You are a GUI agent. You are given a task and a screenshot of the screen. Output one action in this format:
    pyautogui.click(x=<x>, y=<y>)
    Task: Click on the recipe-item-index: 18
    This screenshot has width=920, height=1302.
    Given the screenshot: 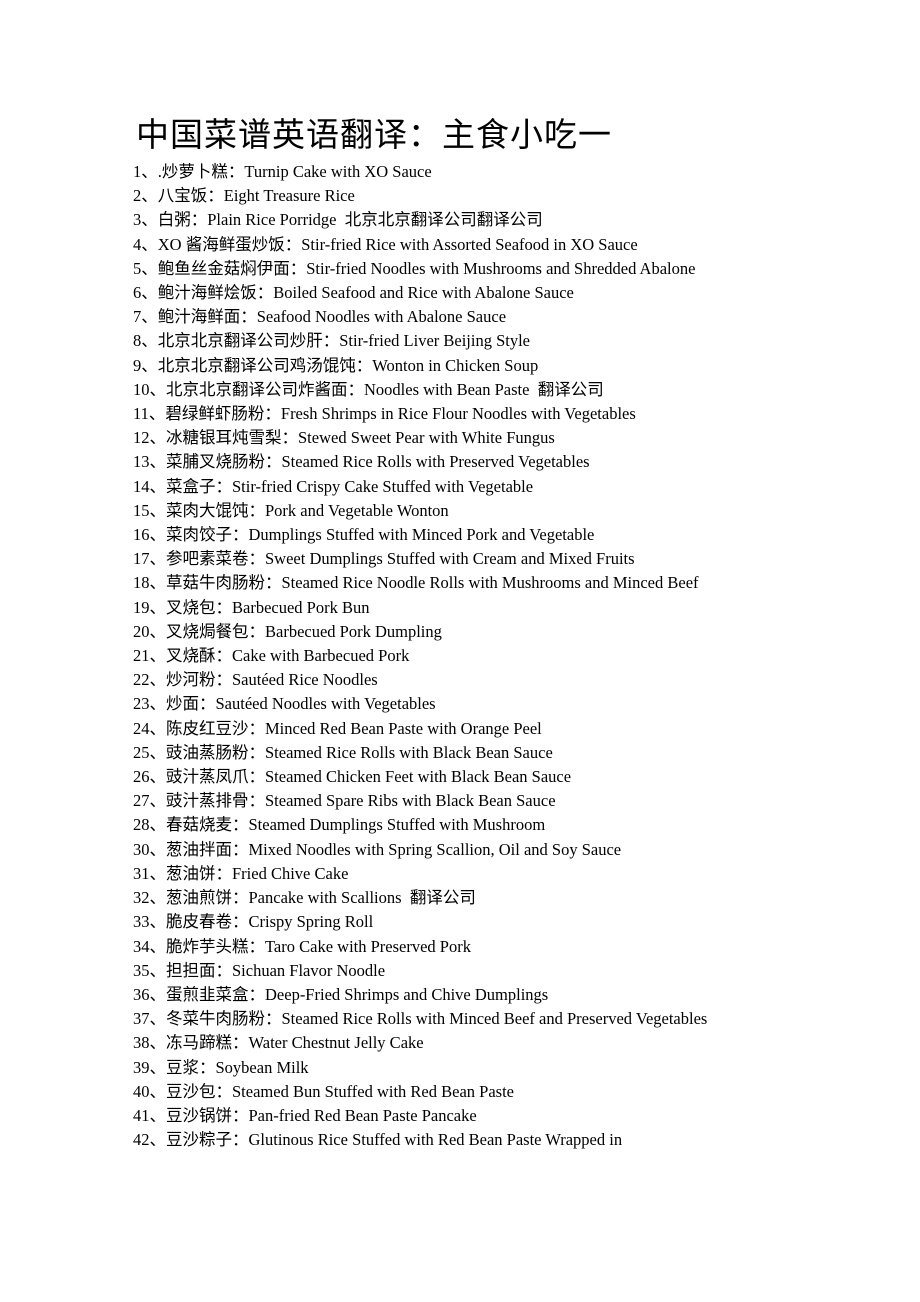 What is the action you would take?
    pyautogui.click(x=141, y=583)
    